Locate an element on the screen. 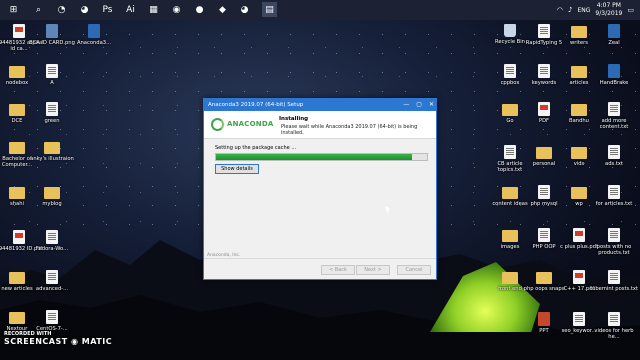 This screenshot has height=360, width=640. desktop-icon: add more content.txt is located at coordinates (614, 116).